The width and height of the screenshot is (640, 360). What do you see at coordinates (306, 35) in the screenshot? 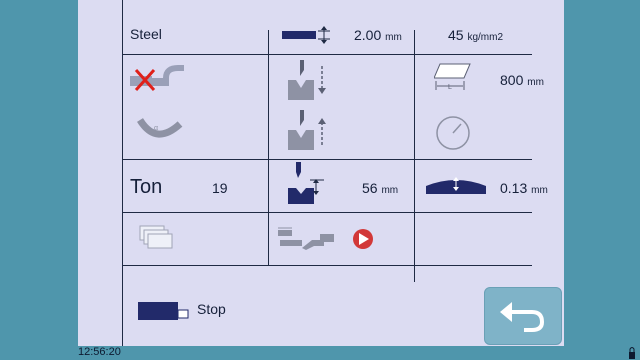
I see `thickness-icon` at bounding box center [306, 35].